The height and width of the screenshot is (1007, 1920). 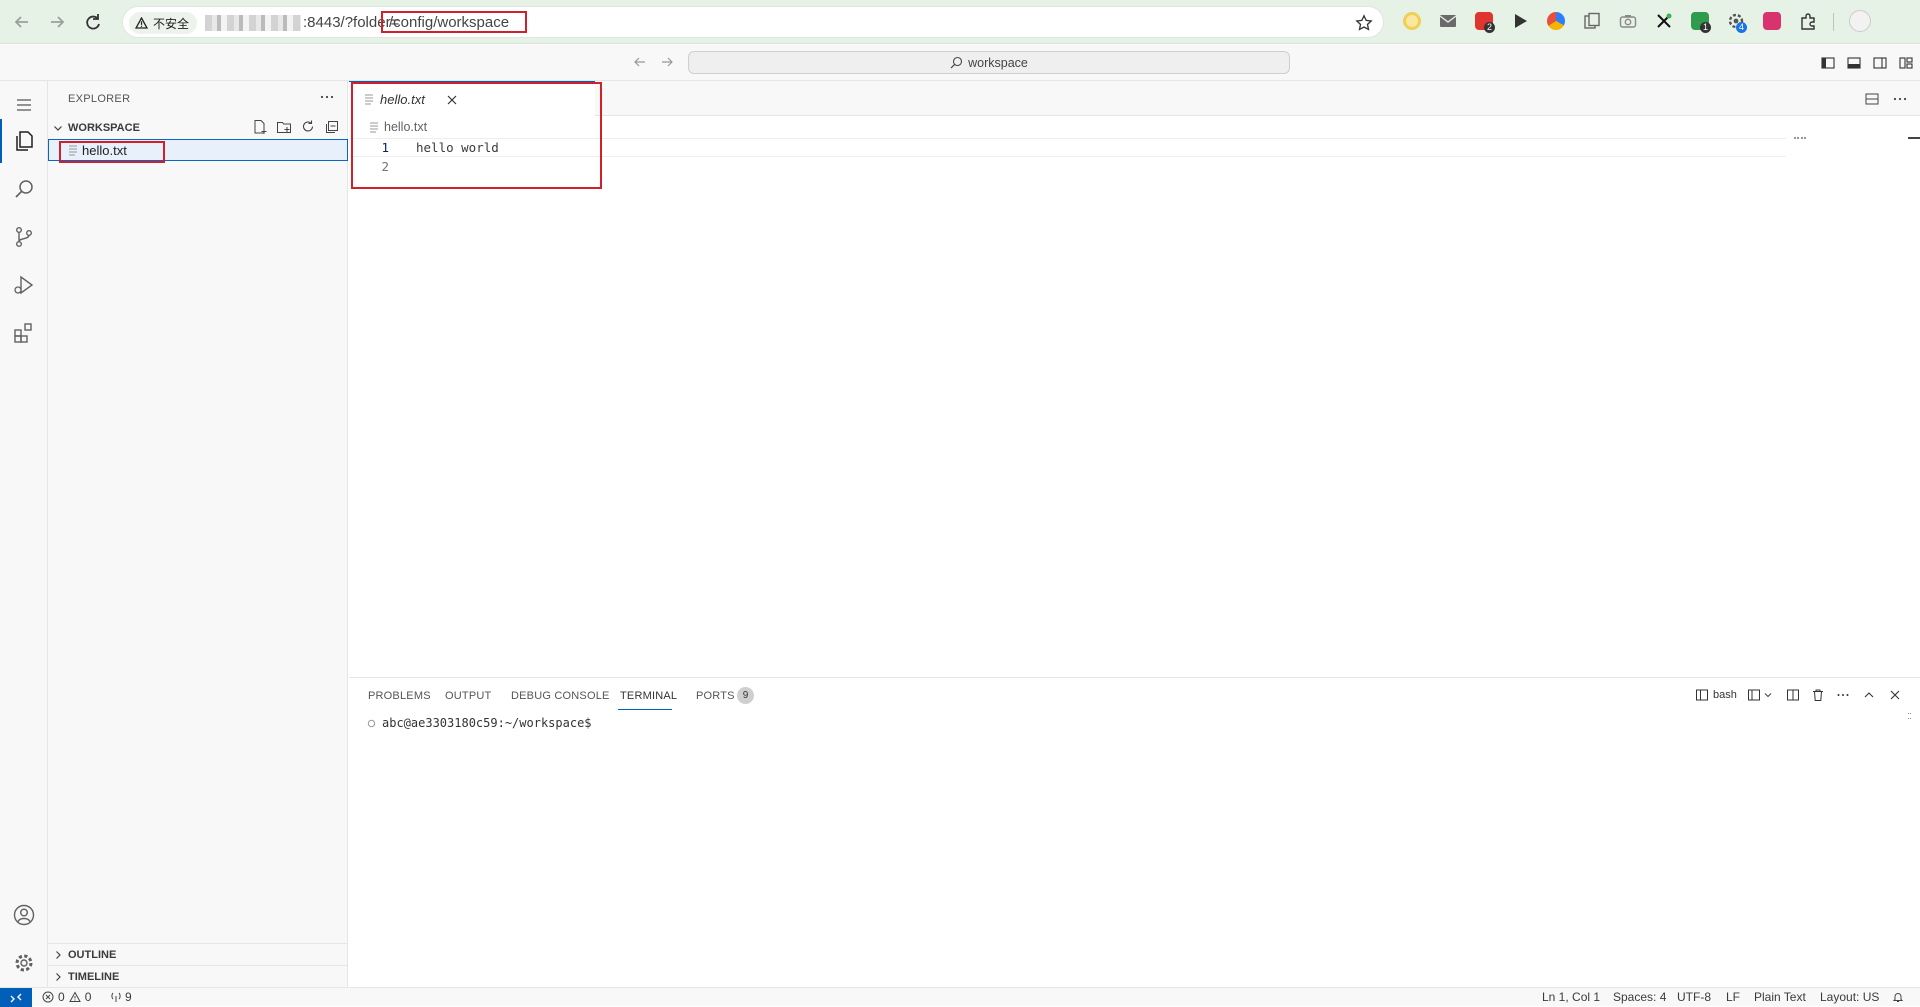 What do you see at coordinates (1869, 695) in the screenshot?
I see `maximize-panel-chevron-up-icon` at bounding box center [1869, 695].